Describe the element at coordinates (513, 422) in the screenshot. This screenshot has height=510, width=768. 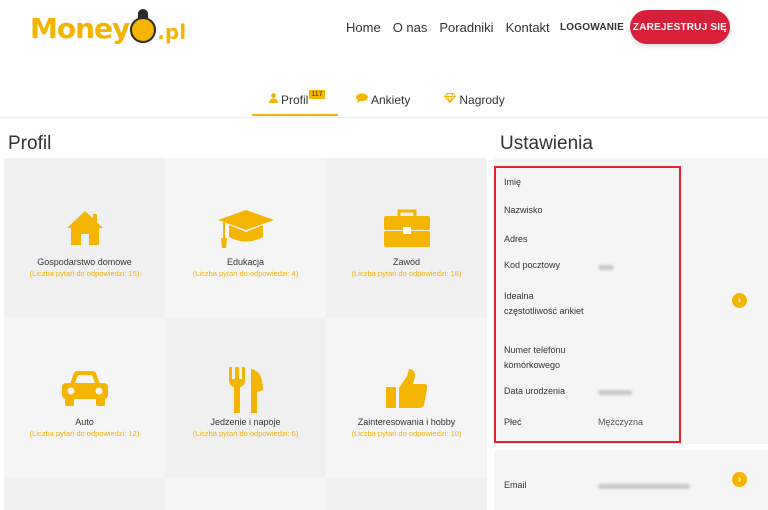
I see `field-plec-label: Płeć` at that location.